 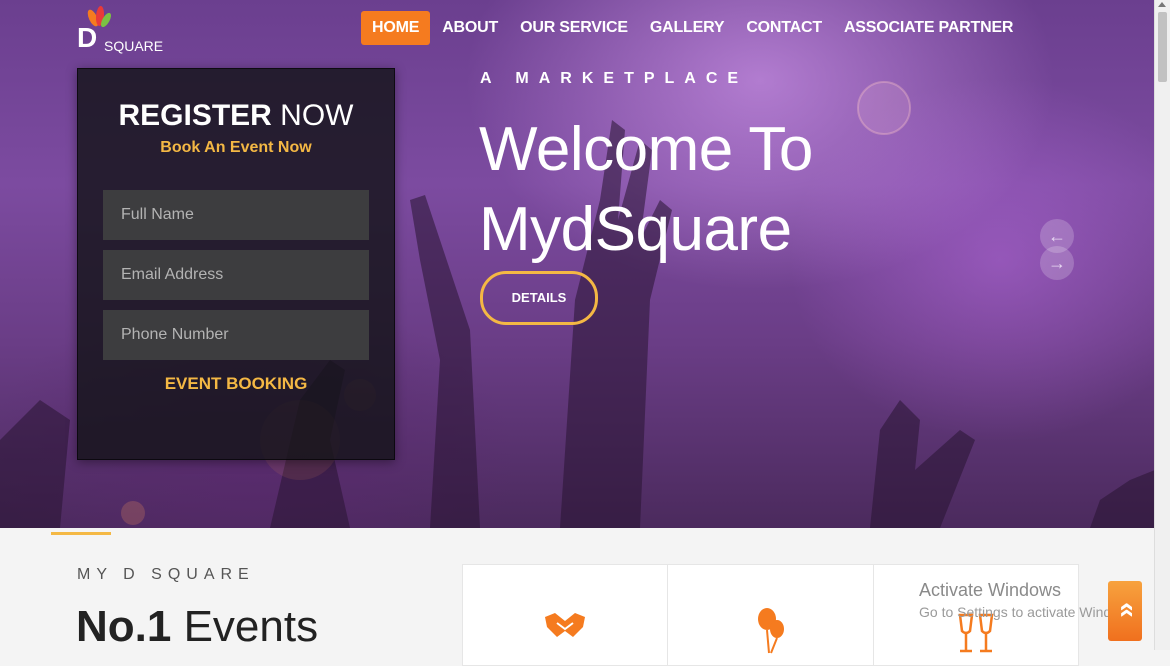 I want to click on page-scrollbar, so click(x=1162, y=325).